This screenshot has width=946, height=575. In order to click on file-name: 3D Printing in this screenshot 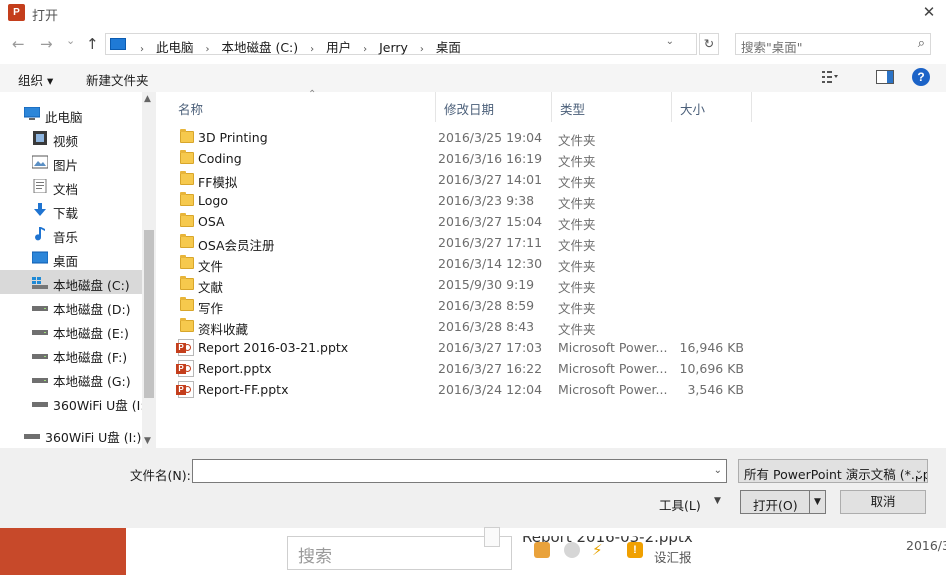, I will do `click(233, 137)`.